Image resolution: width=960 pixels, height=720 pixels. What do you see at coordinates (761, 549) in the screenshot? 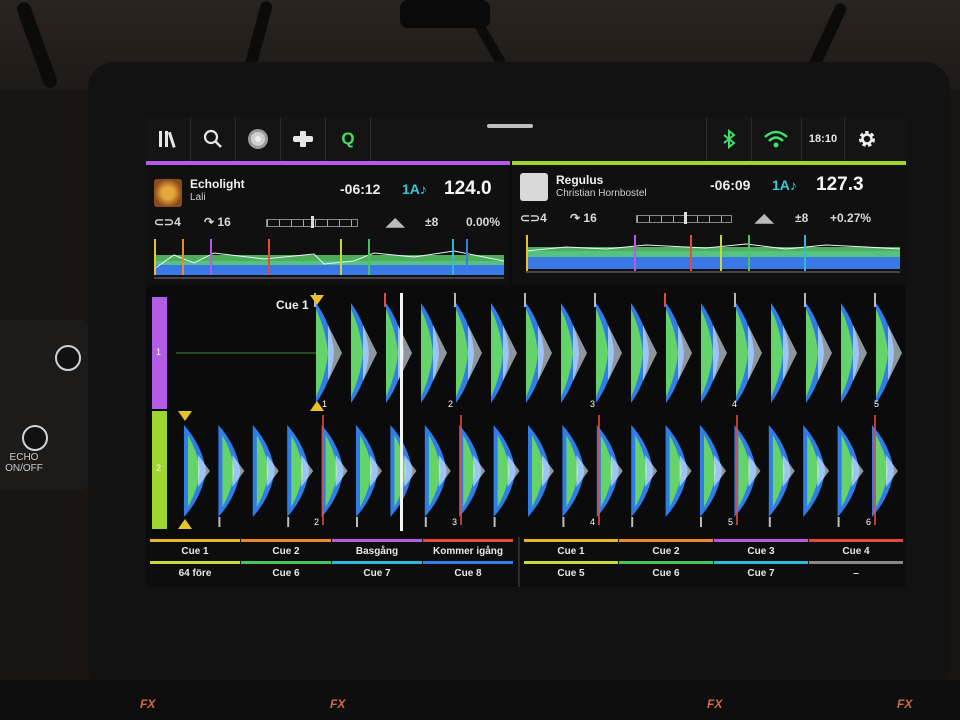
I see `right-hotcue-3: Cue 3` at bounding box center [761, 549].